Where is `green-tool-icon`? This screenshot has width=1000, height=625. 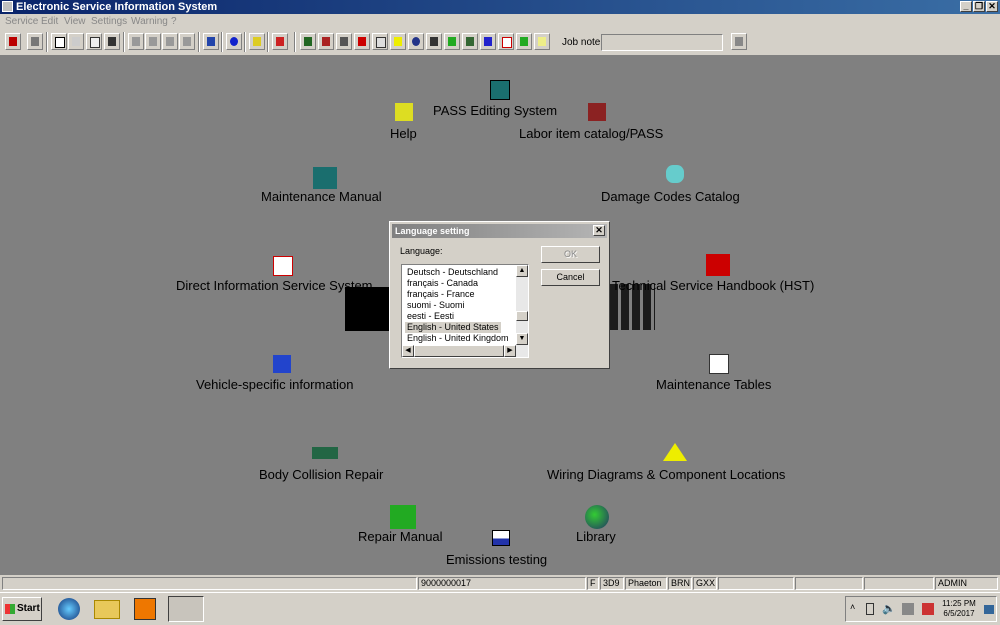
green-tool-icon is located at coordinates (452, 41).